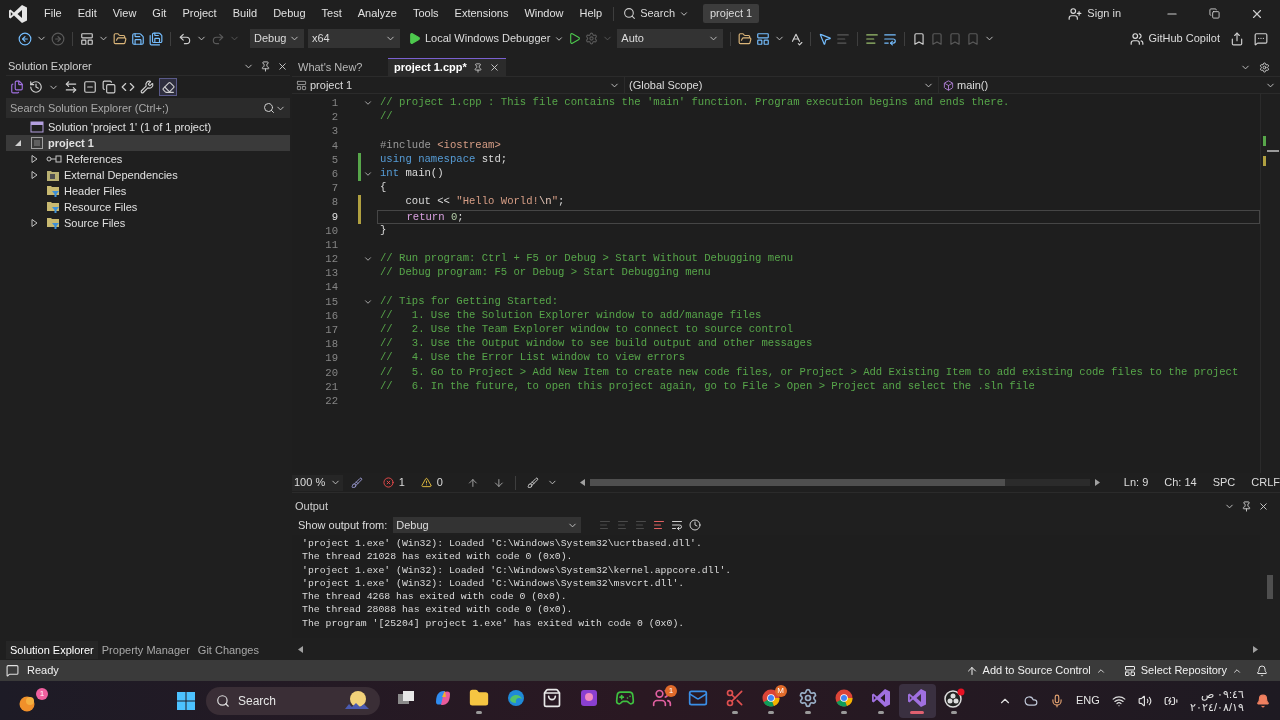  What do you see at coordinates (52, 650) in the screenshot?
I see `panel-tab: Solution Explorer` at bounding box center [52, 650].